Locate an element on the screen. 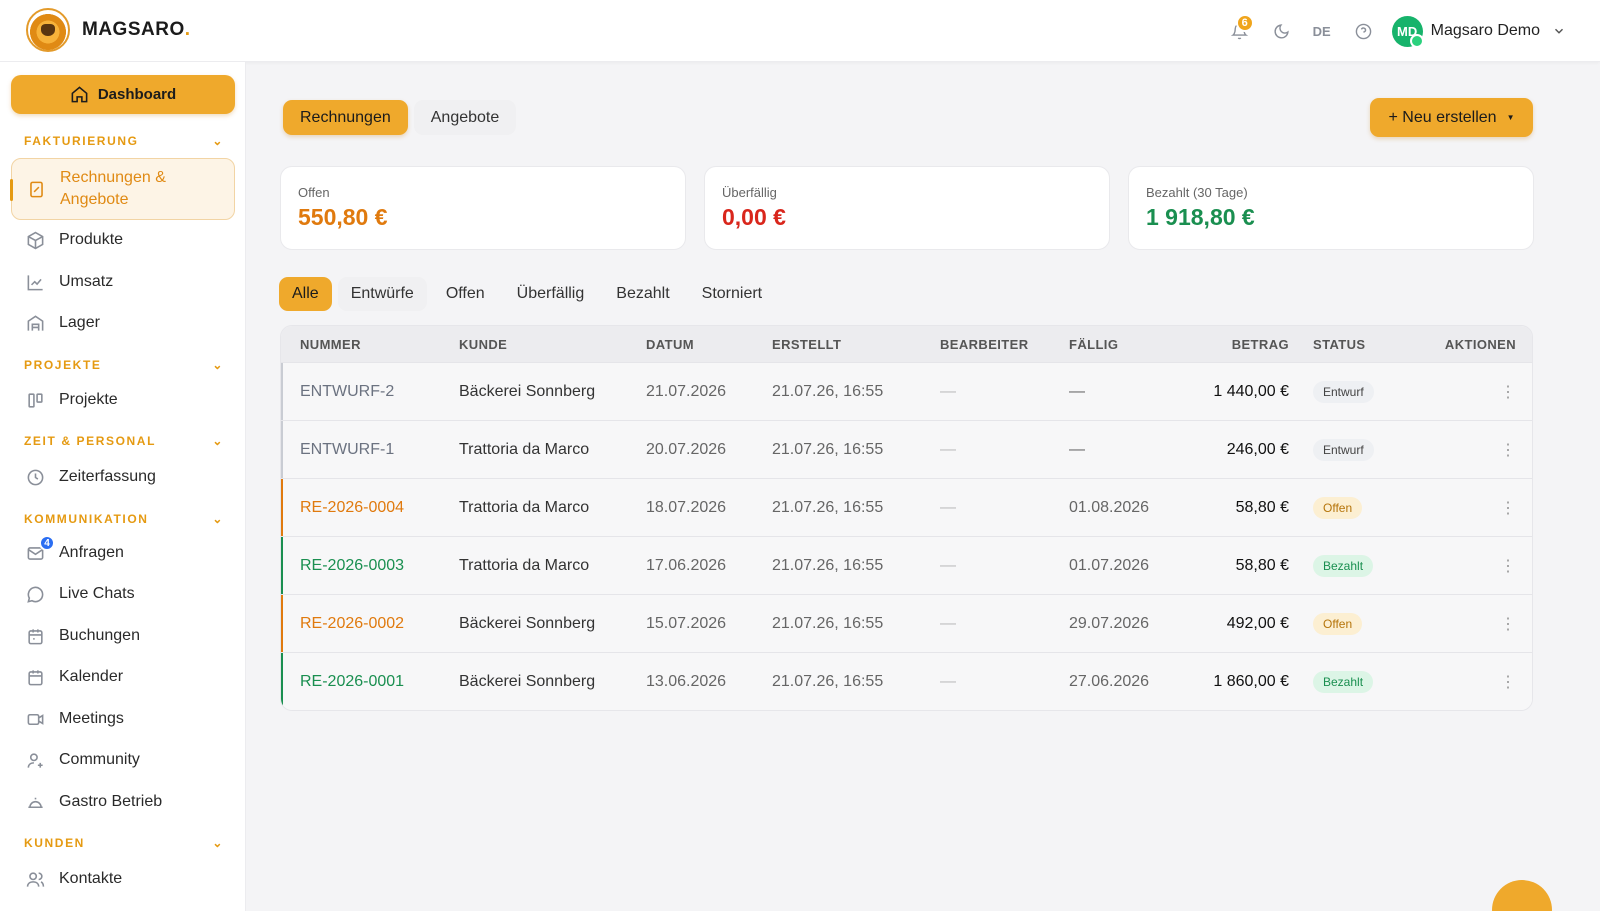 This screenshot has height=911, width=1600. sidebar-item-community: Community is located at coordinates (123, 760).